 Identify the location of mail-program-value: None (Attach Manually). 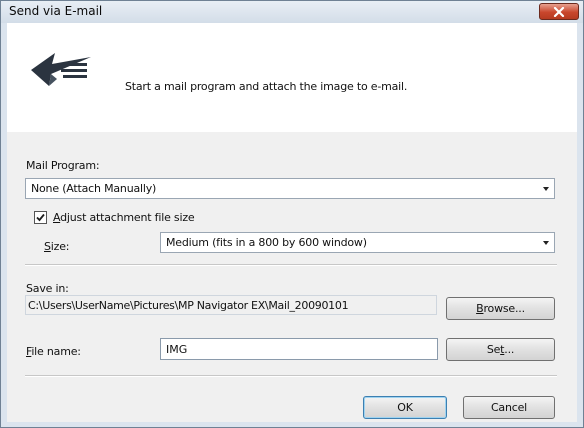
(94, 188).